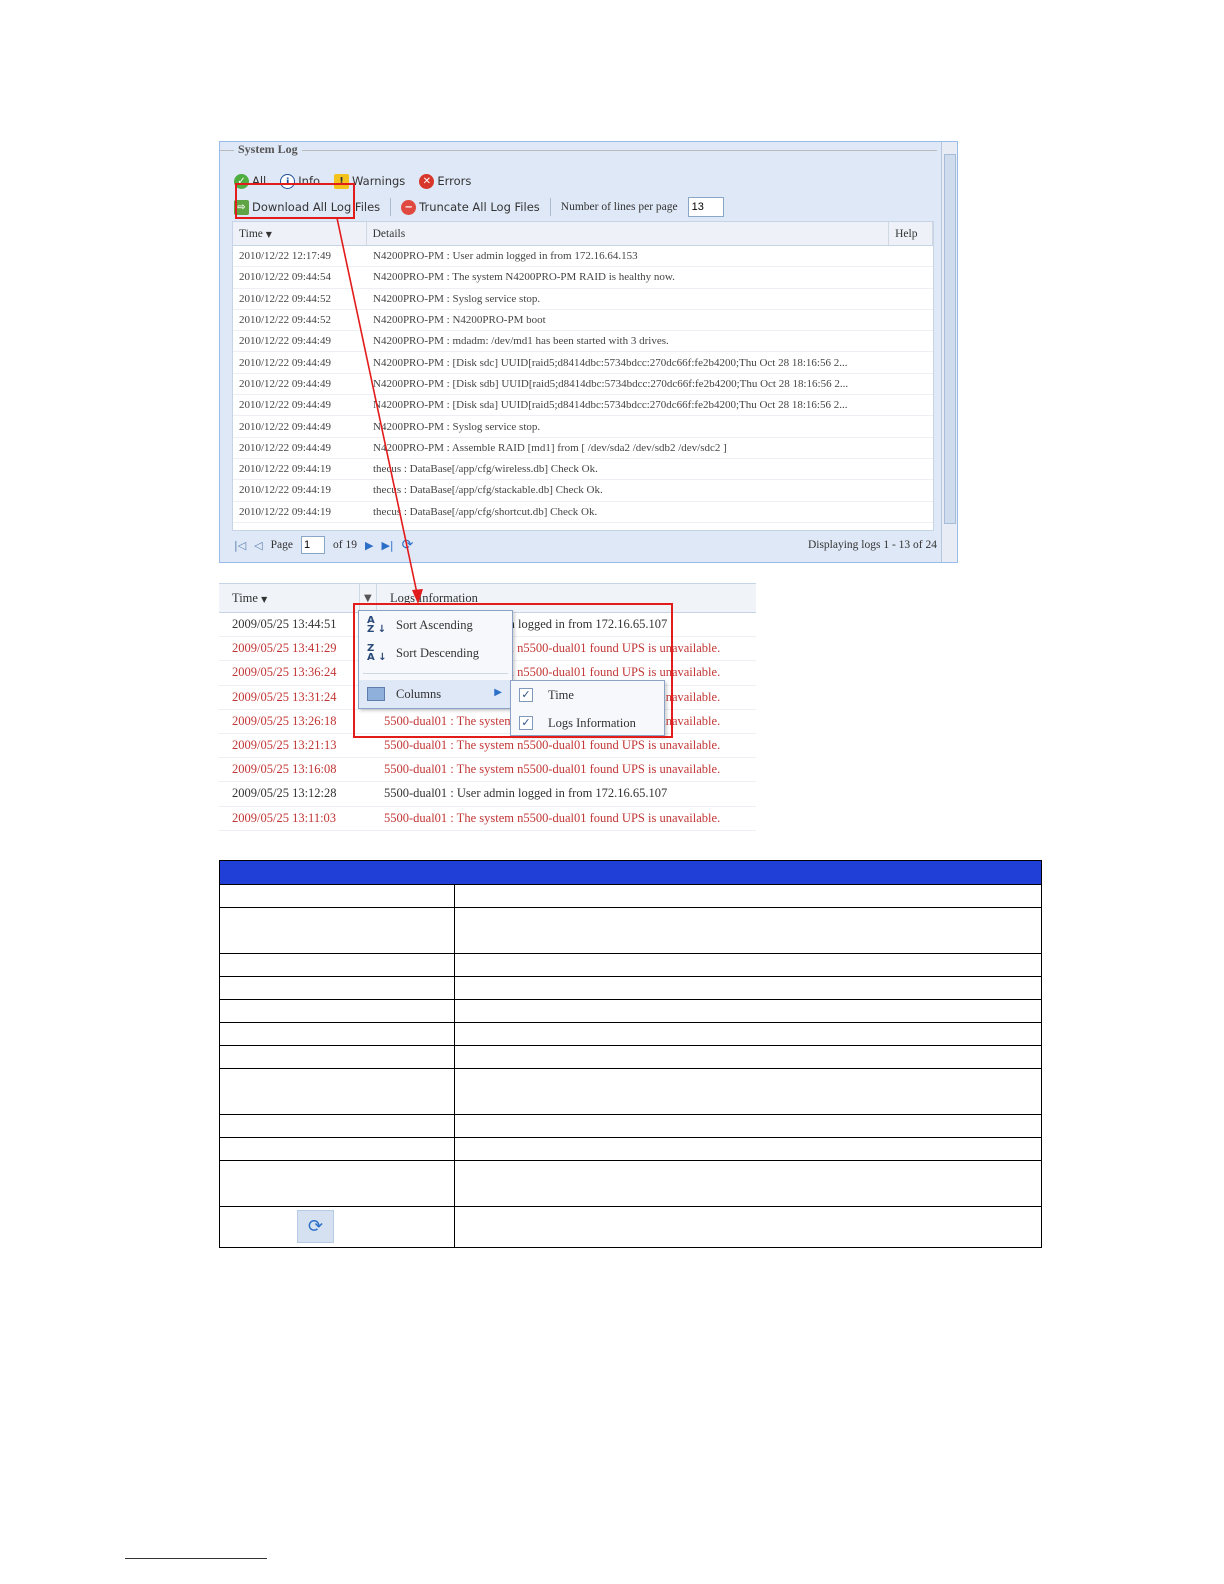  I want to click on grid-header: Time ▼ Details Help, so click(583, 234).